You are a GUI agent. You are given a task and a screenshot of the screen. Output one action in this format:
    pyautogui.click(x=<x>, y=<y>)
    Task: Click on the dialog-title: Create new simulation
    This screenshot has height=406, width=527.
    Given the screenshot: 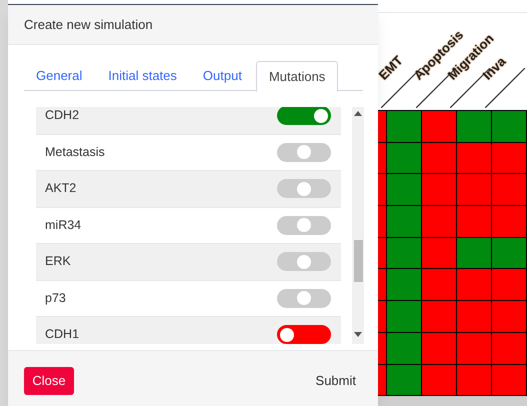 What is the action you would take?
    pyautogui.click(x=88, y=25)
    